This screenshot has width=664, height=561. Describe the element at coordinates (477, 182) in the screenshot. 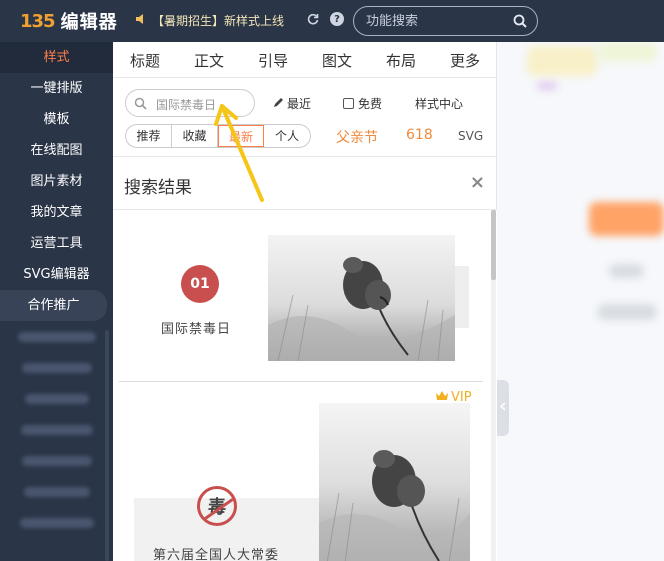

I see `close-icon: ×` at that location.